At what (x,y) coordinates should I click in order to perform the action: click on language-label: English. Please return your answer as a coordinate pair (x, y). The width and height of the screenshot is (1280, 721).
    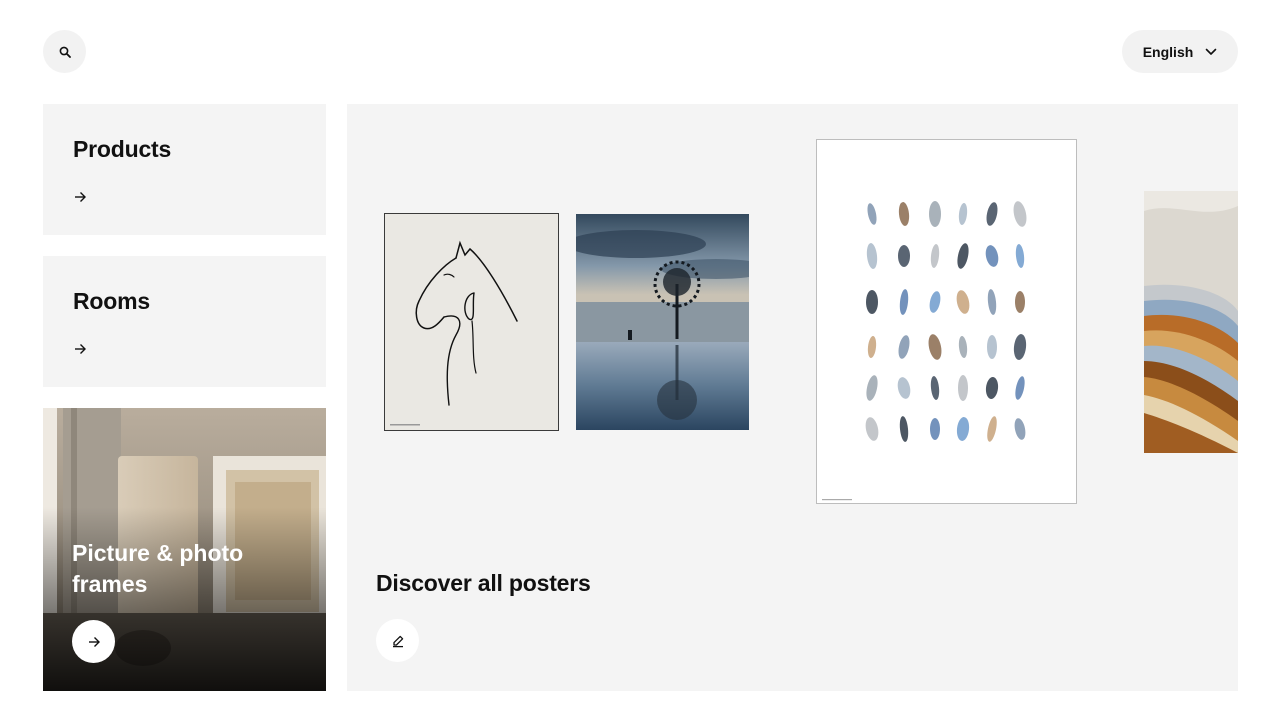
    Looking at the image, I should click on (1168, 51).